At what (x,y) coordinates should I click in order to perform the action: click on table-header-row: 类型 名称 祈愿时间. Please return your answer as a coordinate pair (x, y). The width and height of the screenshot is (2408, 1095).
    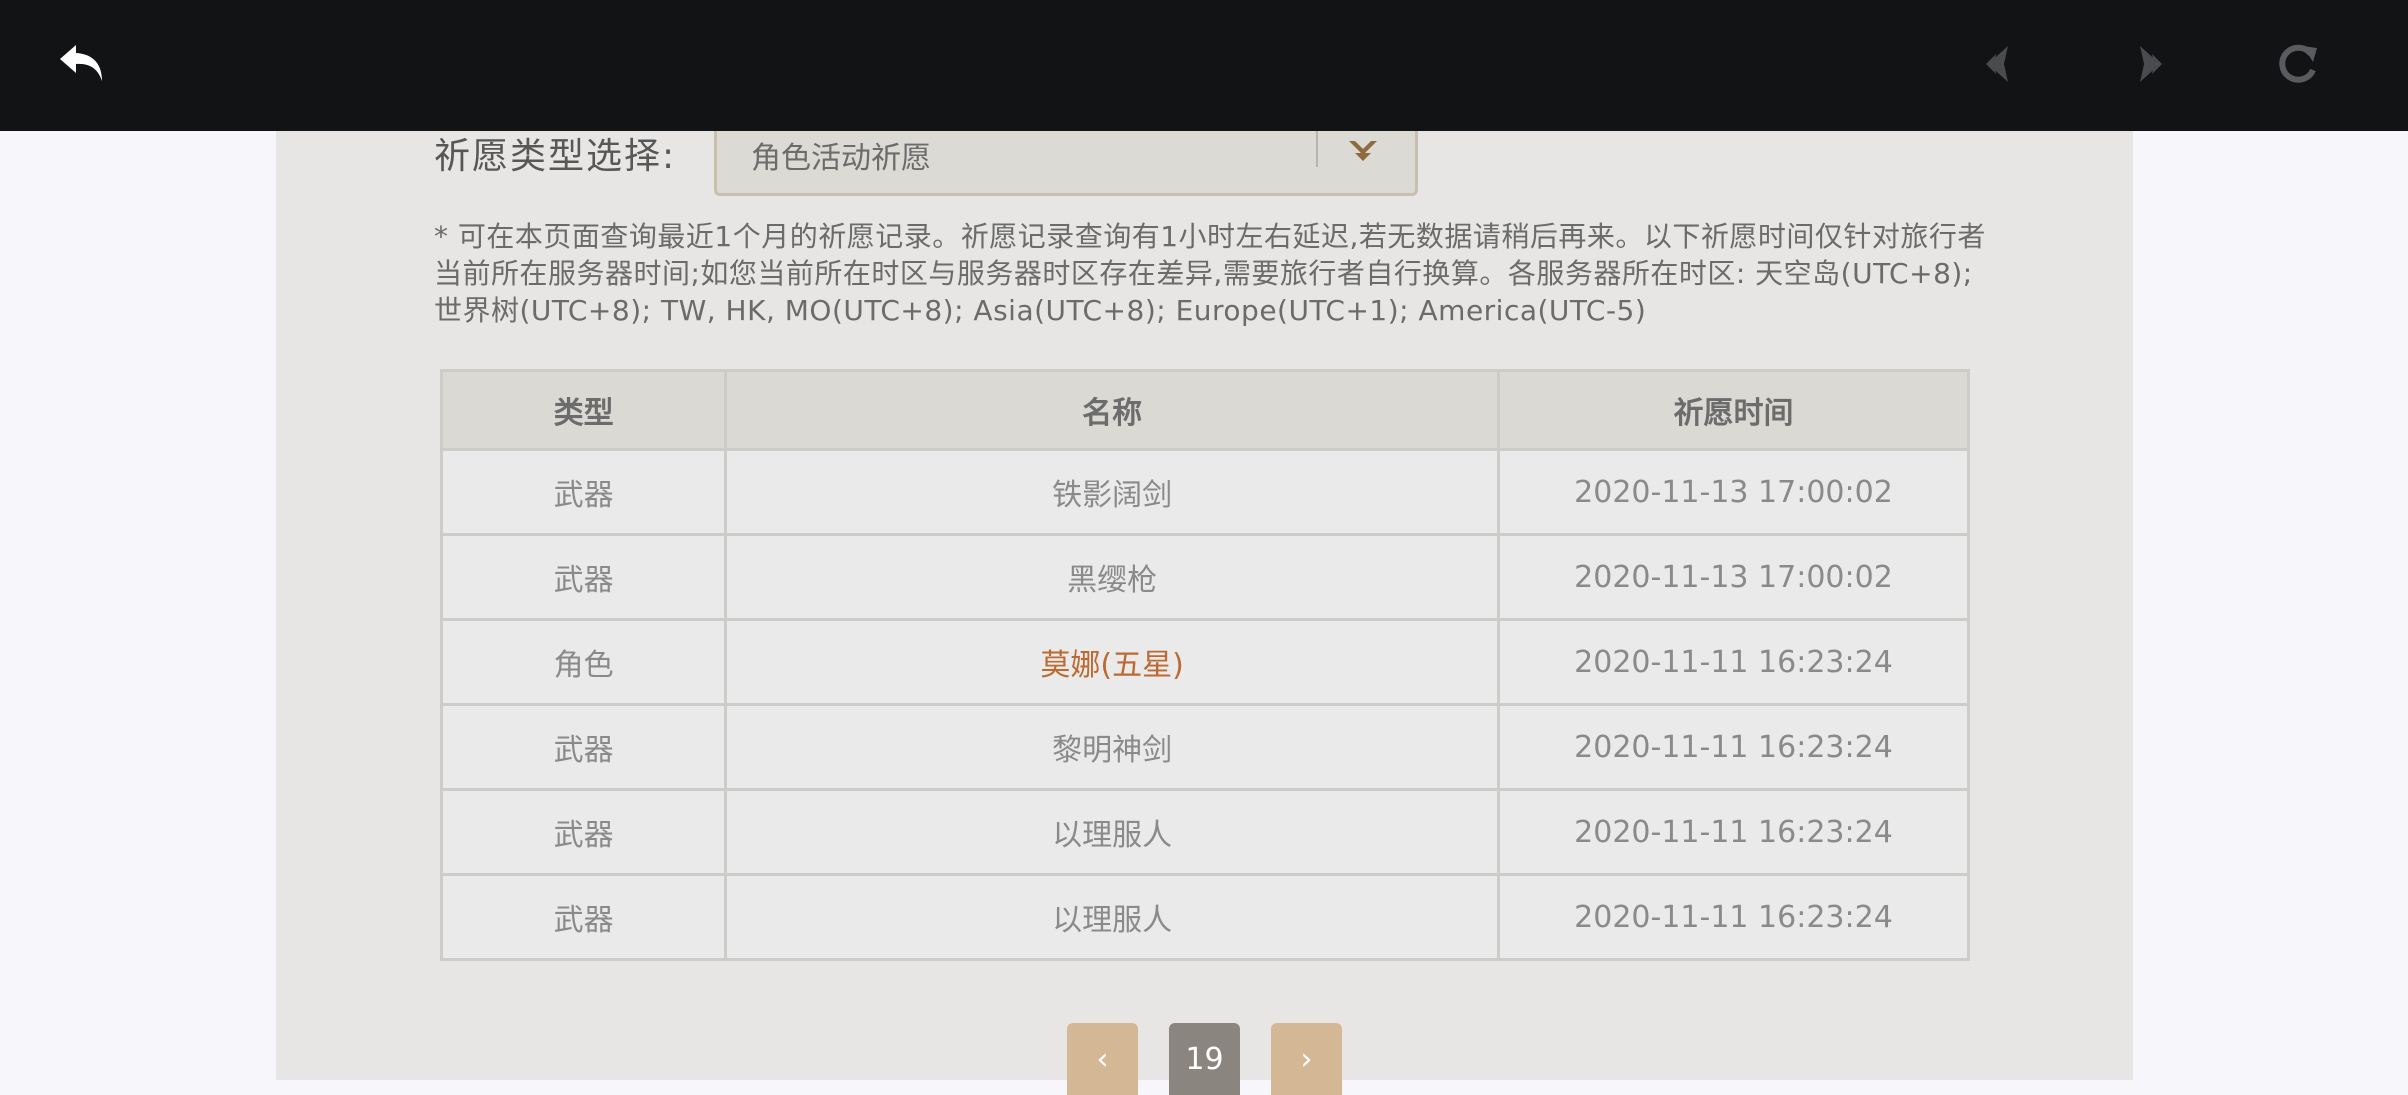
    Looking at the image, I should click on (1205, 410).